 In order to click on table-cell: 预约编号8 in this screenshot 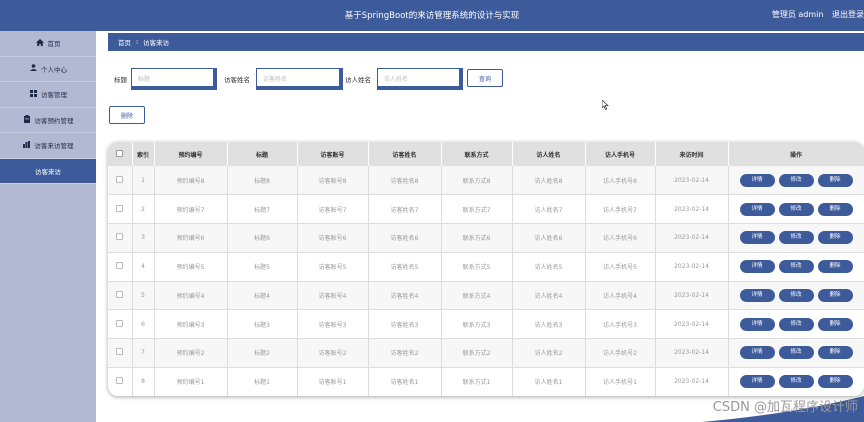, I will do `click(191, 181)`.